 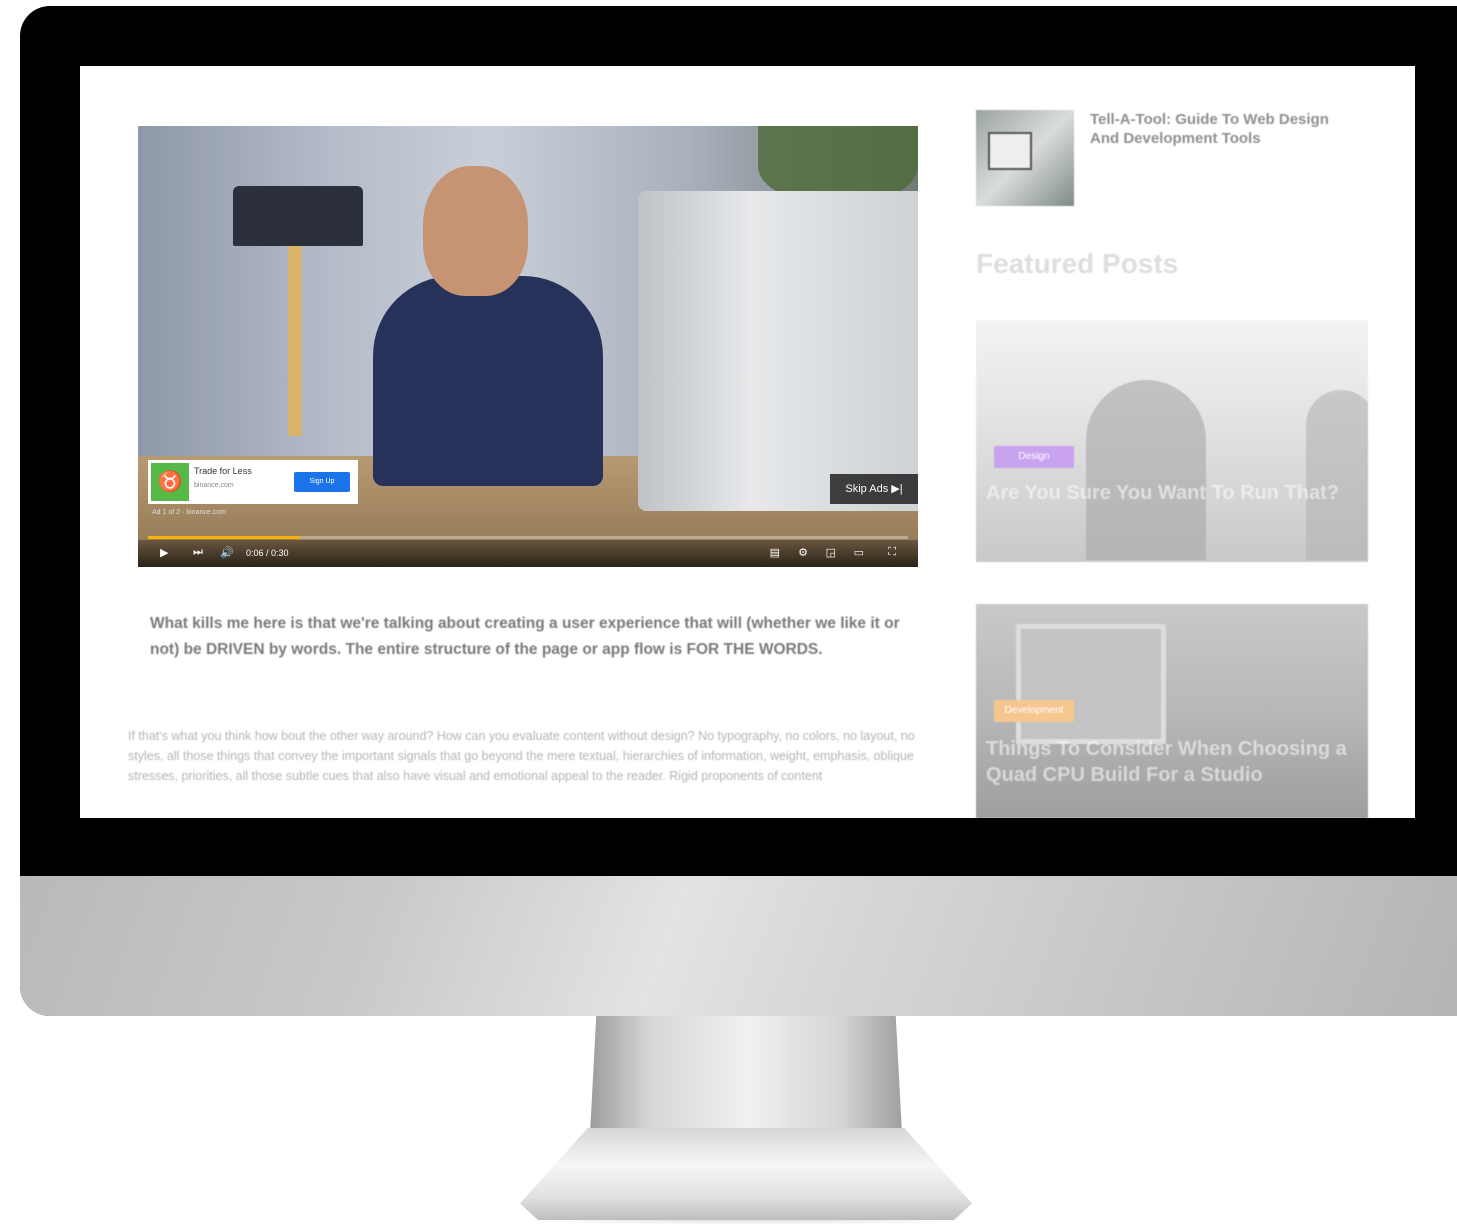 What do you see at coordinates (528, 537) in the screenshot?
I see `video-progress-bar` at bounding box center [528, 537].